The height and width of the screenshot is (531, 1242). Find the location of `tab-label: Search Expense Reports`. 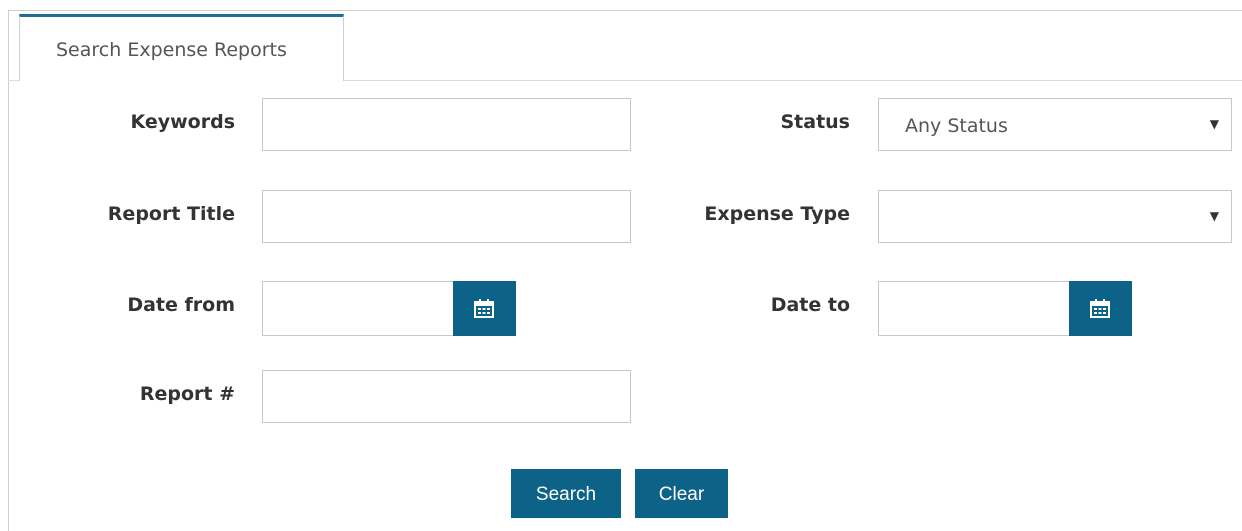

tab-label: Search Expense Reports is located at coordinates (171, 50).